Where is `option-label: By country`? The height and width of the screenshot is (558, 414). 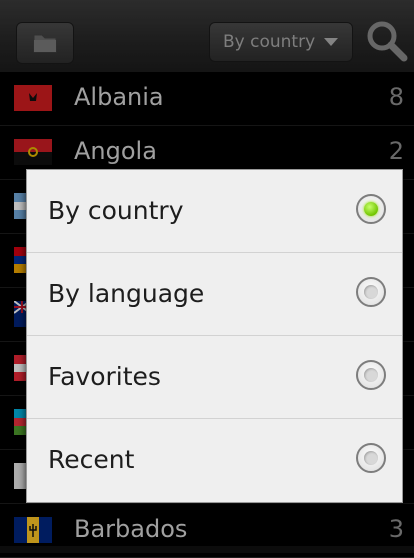
option-label: By country is located at coordinates (116, 210).